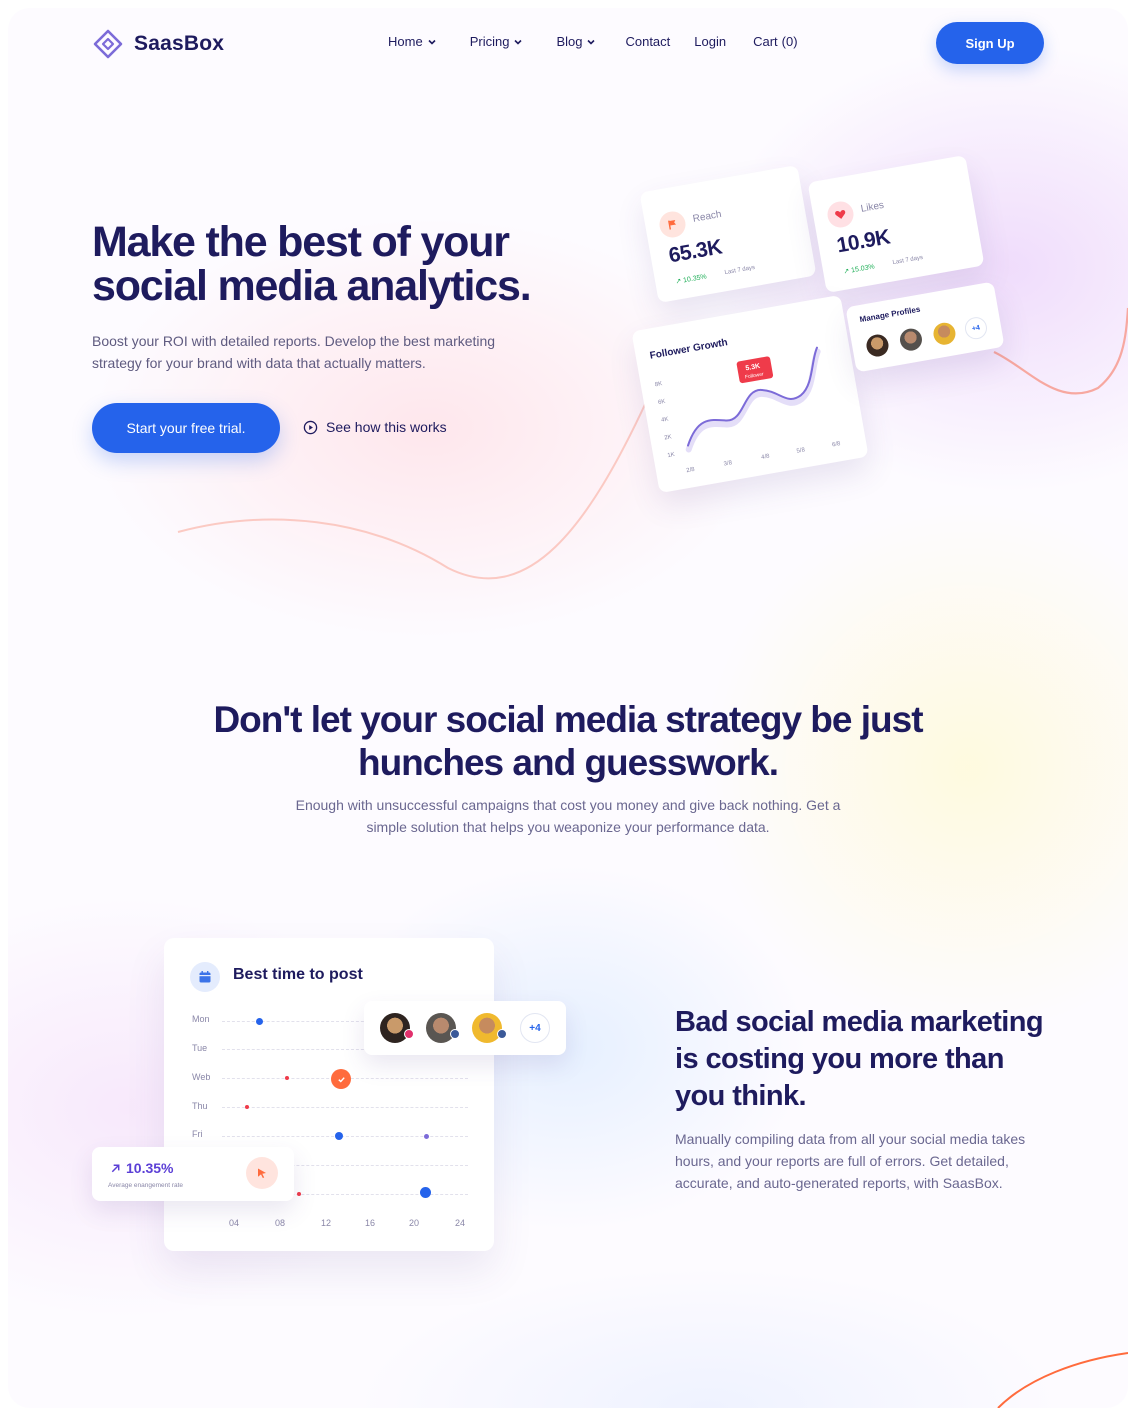 Image resolution: width=1136 pixels, height=1416 pixels. What do you see at coordinates (707, 216) in the screenshot?
I see `reach-label: Reach` at bounding box center [707, 216].